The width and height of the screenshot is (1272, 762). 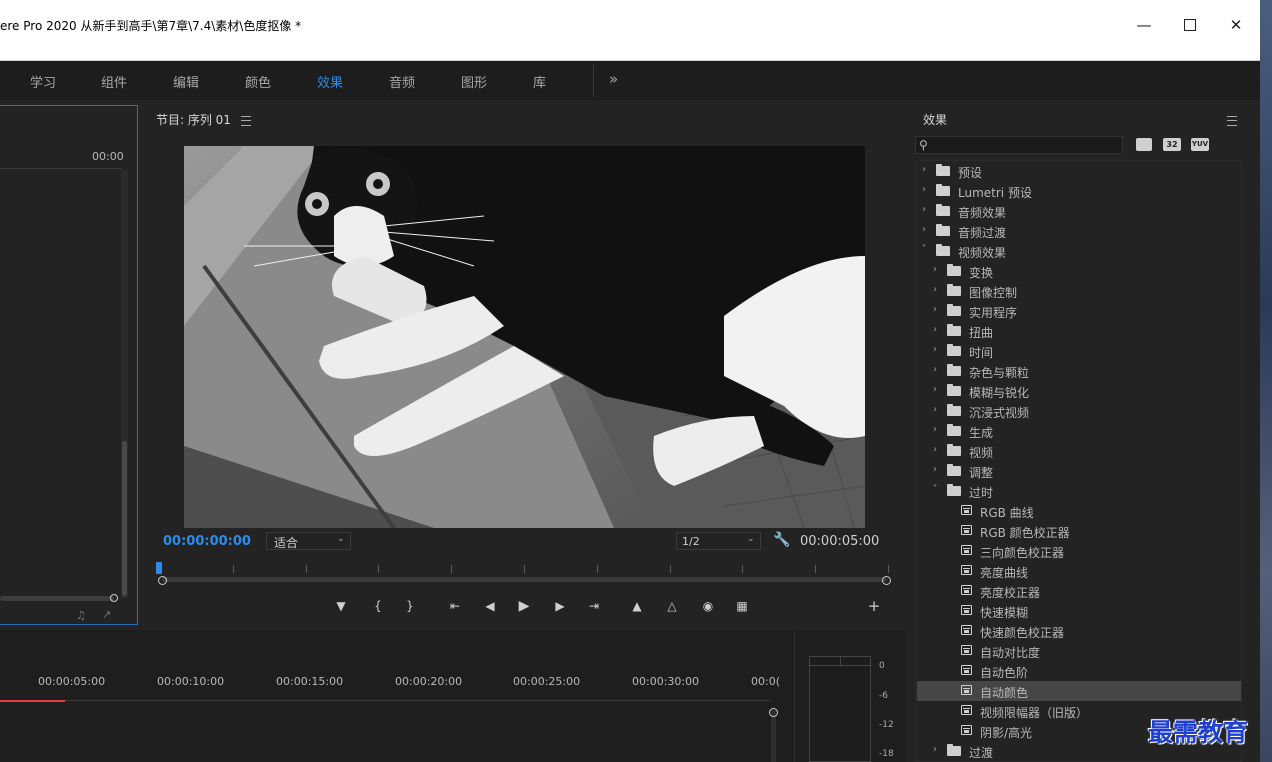 What do you see at coordinates (1026, 145) in the screenshot?
I see `effects-search-input` at bounding box center [1026, 145].